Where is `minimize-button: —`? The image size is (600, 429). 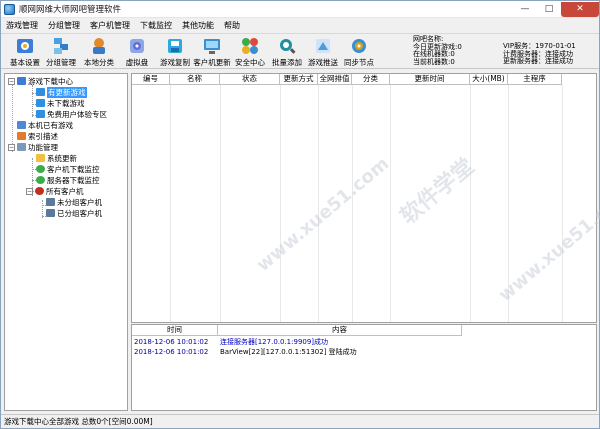
minimize-button: — is located at coordinates (525, 9).